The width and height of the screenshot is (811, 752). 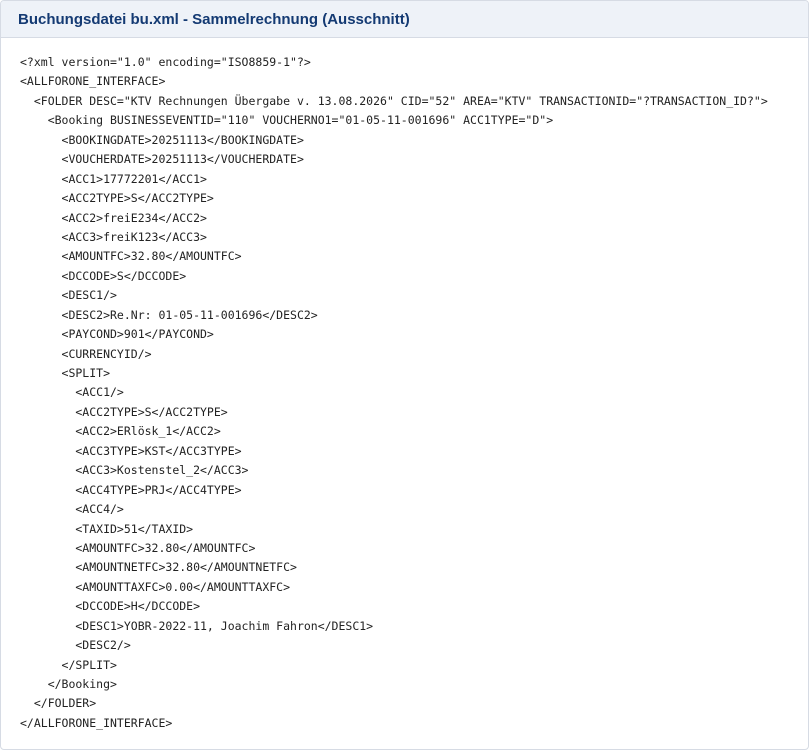 What do you see at coordinates (75, 645) in the screenshot?
I see `code-line: <DESC2/>` at bounding box center [75, 645].